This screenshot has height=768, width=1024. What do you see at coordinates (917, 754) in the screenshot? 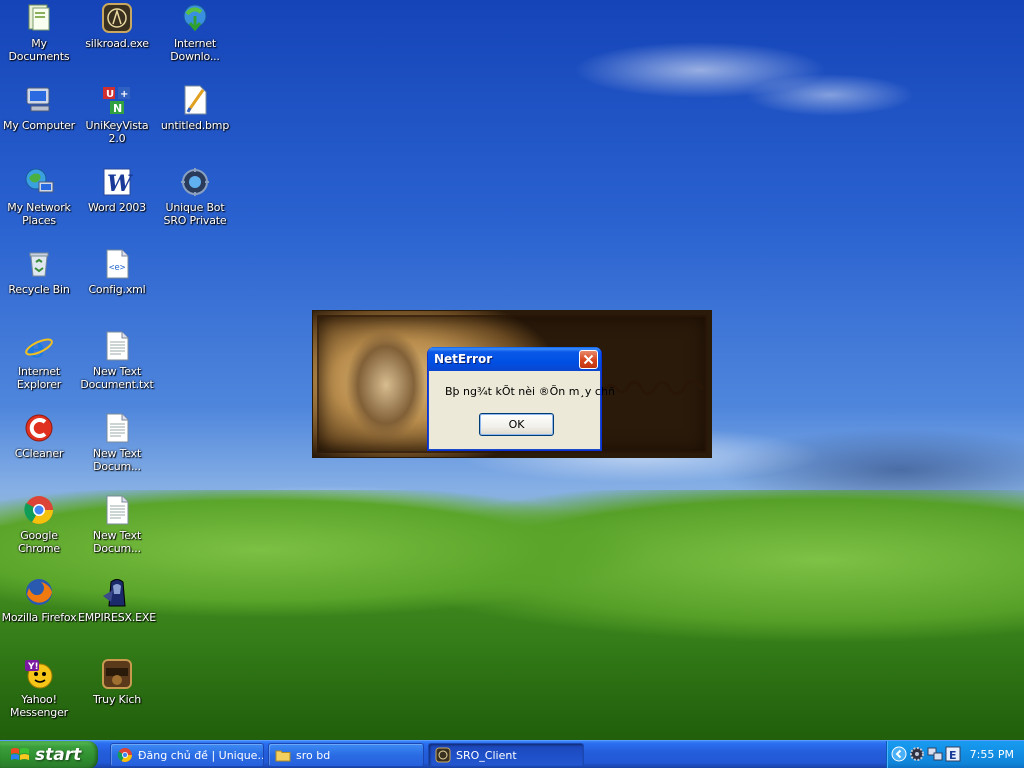
I see `tray-gear-icon` at bounding box center [917, 754].